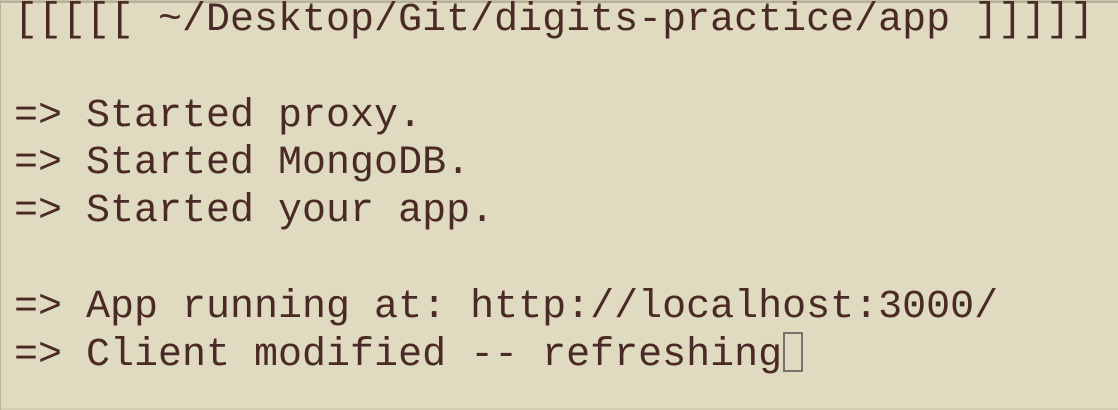  Describe the element at coordinates (398, 355) in the screenshot. I see `output-line-client-modified-text: => Client modified -- refreshing` at that location.